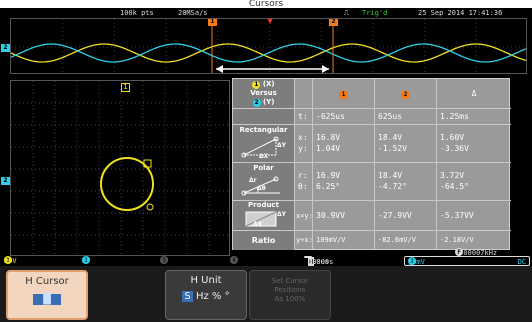 This screenshot has width=532, height=322. Describe the element at coordinates (375, 13) in the screenshot. I see `trigger-status: Trig'd` at that location.